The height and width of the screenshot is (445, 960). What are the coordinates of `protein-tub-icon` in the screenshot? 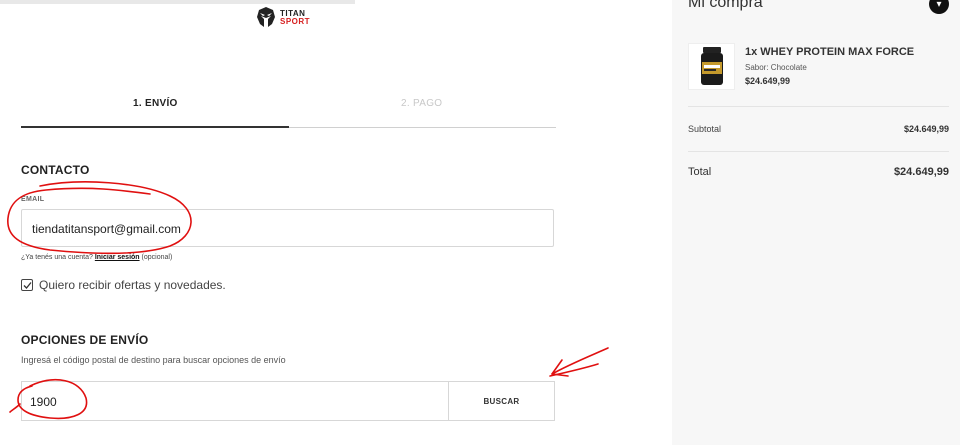 It's located at (711, 65).